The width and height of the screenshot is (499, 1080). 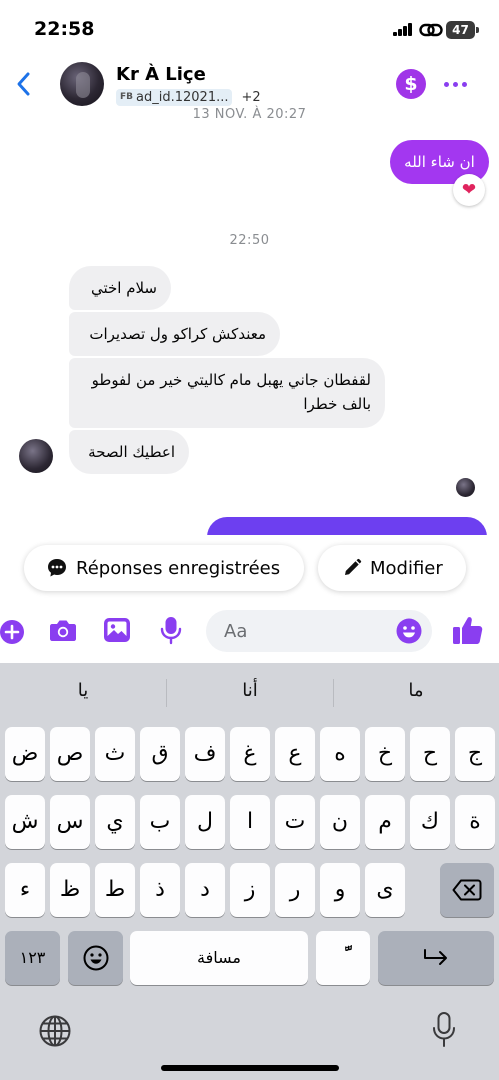 What do you see at coordinates (430, 822) in the screenshot?
I see `key: ك` at bounding box center [430, 822].